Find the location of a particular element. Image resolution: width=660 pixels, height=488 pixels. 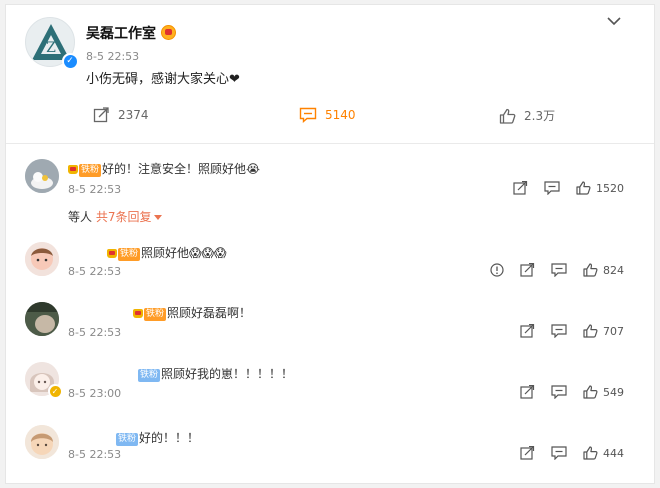

comment-actions: 549 is located at coordinates (564, 392).